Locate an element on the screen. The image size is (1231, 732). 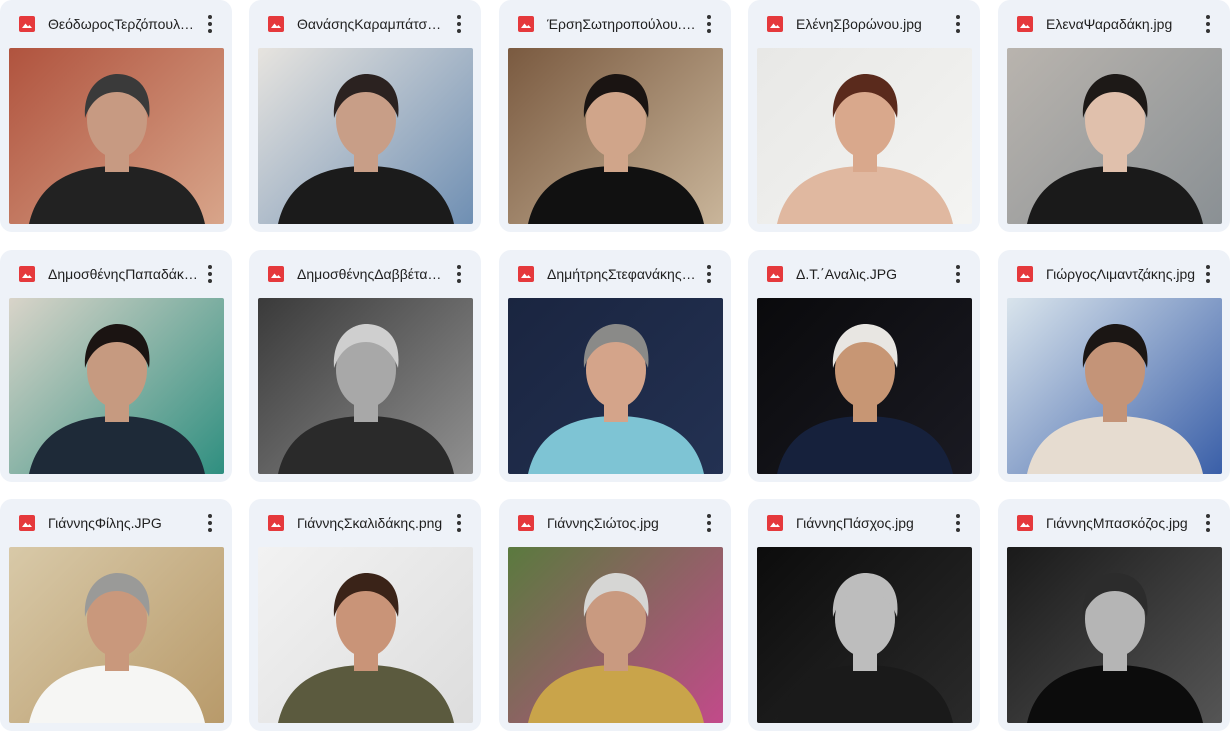
file-card: ΓιάννηςΜπασκόζος.jpg is located at coordinates (1114, 615).